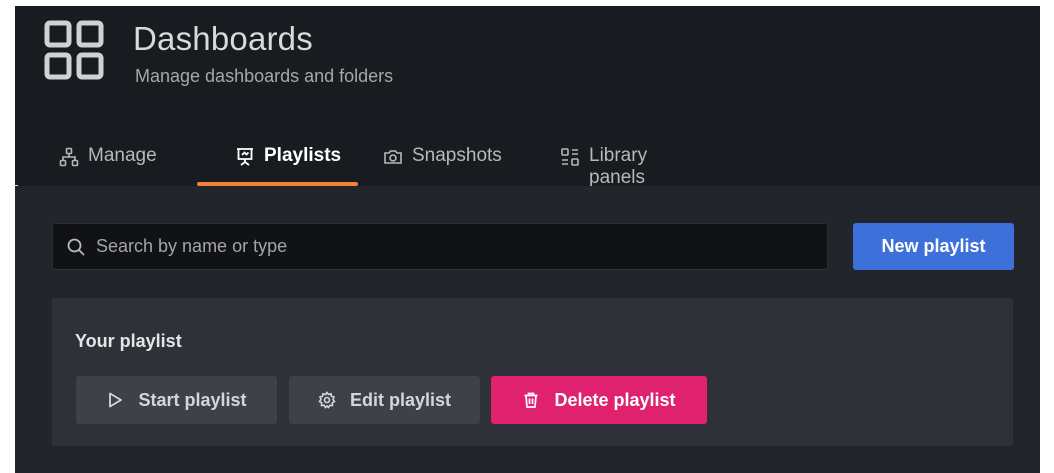 The image size is (1054, 473). I want to click on tab-label: Snapshots, so click(457, 155).